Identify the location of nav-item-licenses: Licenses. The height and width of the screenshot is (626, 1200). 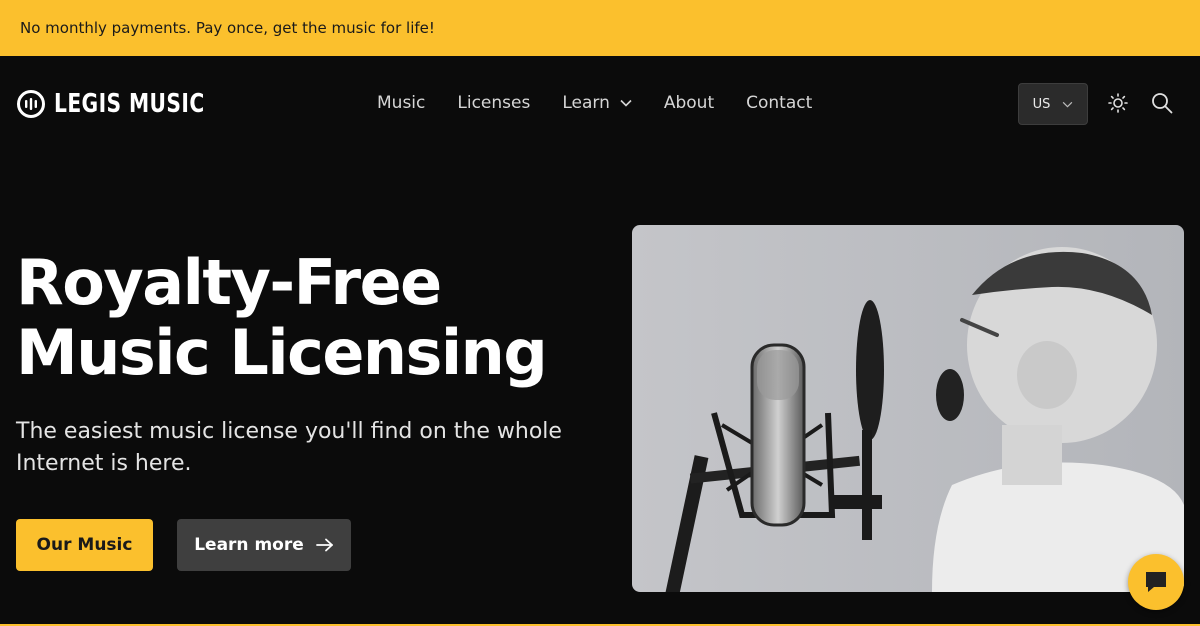
(493, 103).